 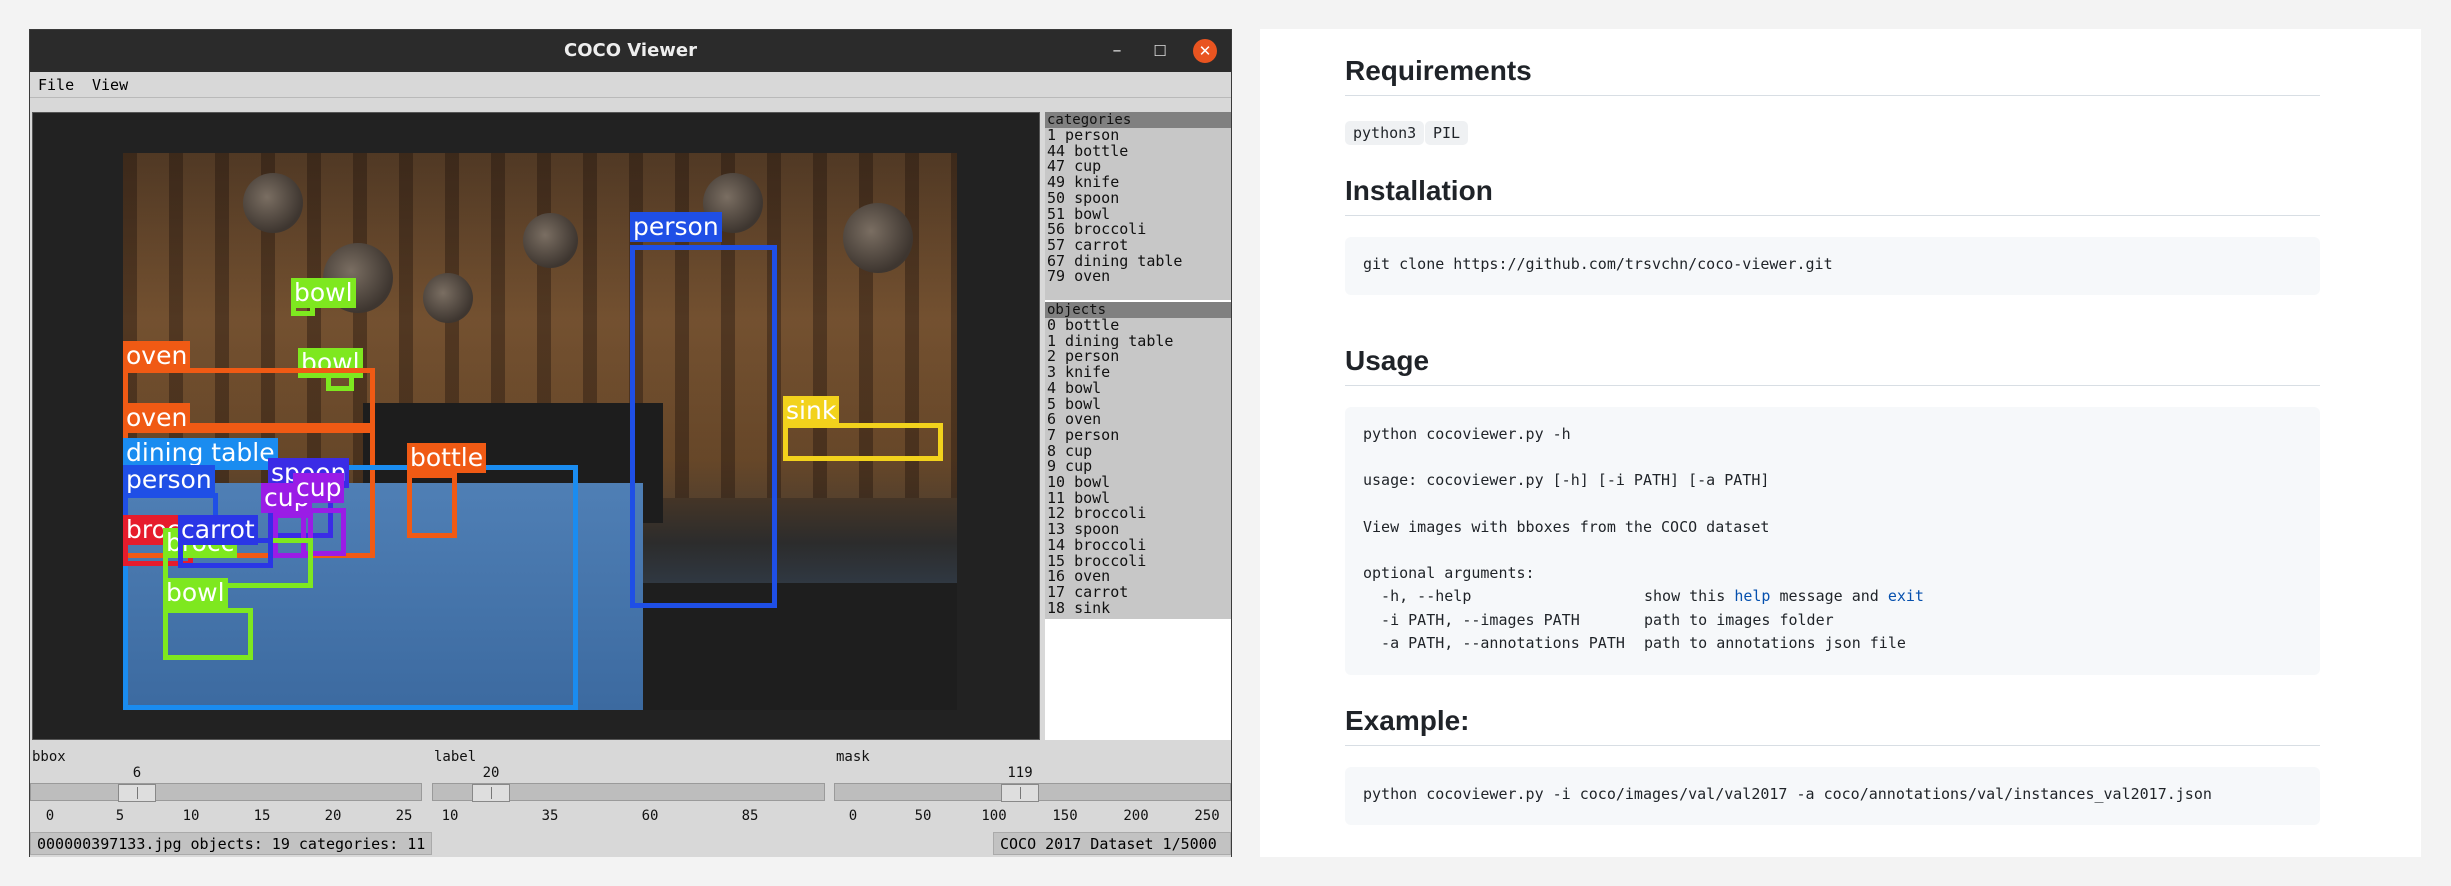 What do you see at coordinates (1689, 596) in the screenshot?
I see `arg-desc: show this` at bounding box center [1689, 596].